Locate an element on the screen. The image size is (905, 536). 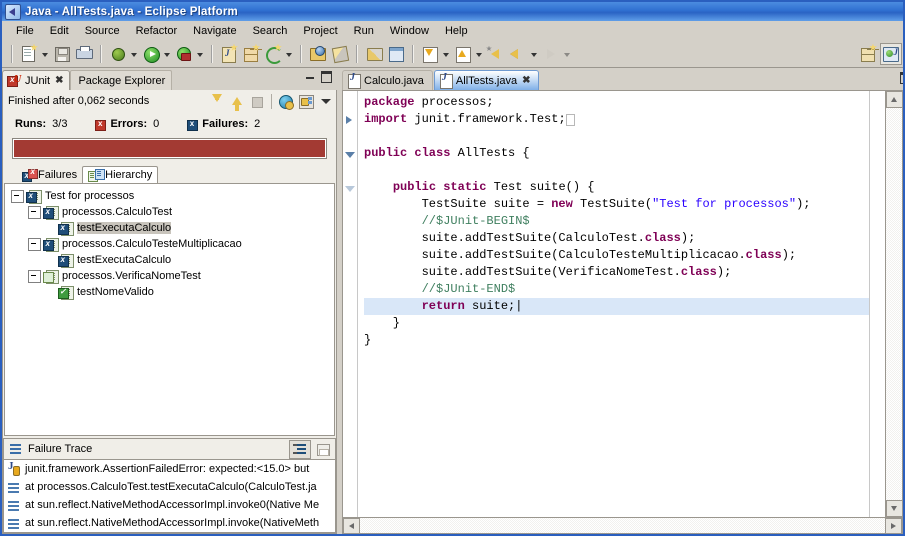
previous-annotation-icon is located at coordinates (463, 54).